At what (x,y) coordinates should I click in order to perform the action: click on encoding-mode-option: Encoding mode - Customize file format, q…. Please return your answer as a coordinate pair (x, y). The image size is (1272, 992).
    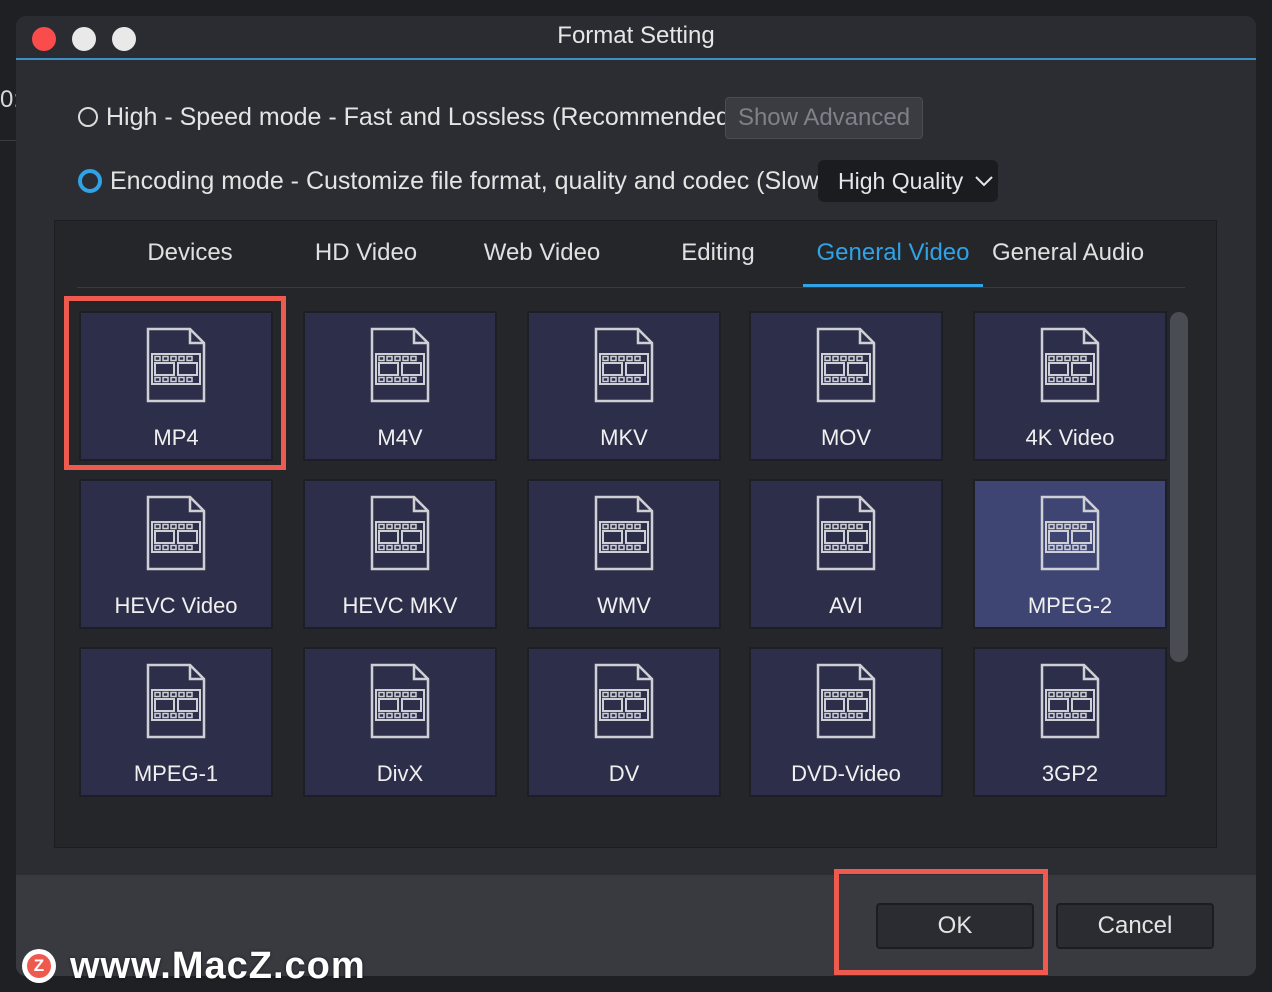
    Looking at the image, I should click on (452, 181).